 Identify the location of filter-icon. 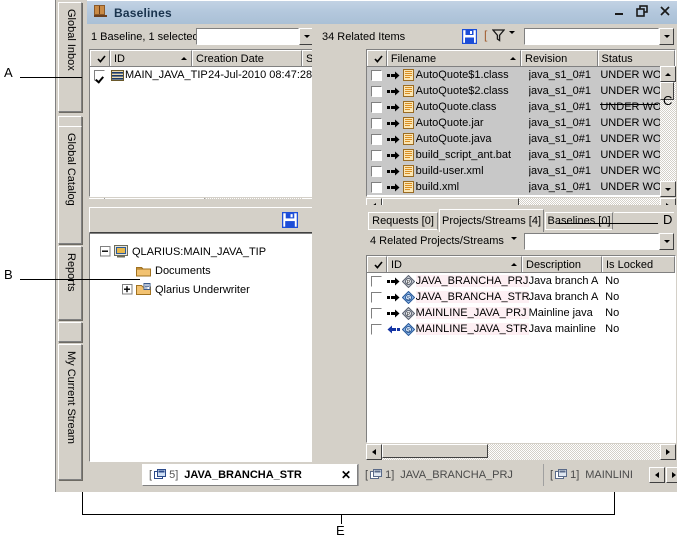
(498, 37).